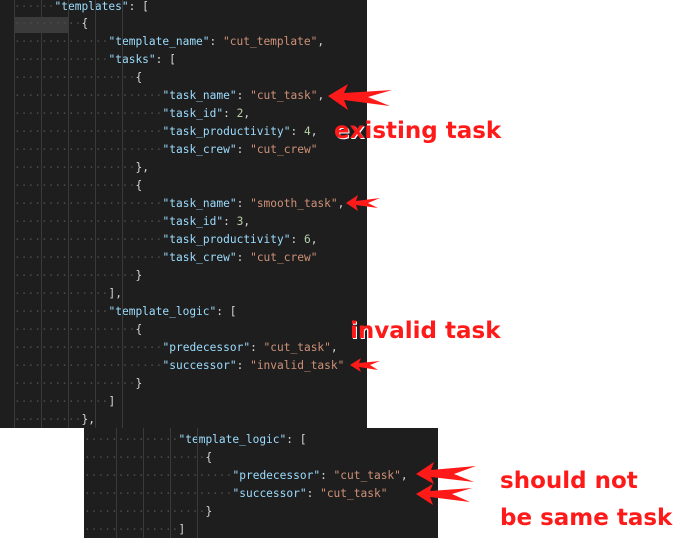  I want to click on json-key: "template_logic", so click(232, 439).